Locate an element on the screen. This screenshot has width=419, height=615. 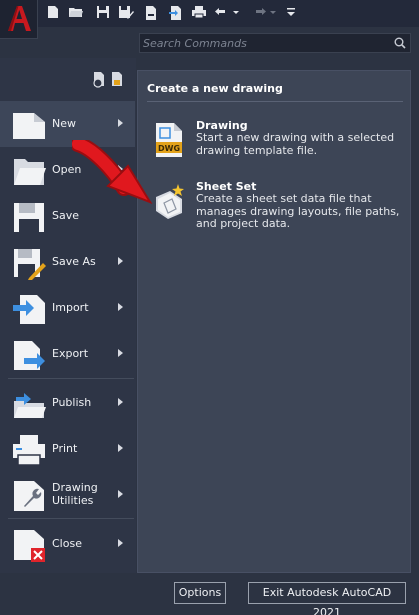
menu-item-label: Export is located at coordinates (70, 353).